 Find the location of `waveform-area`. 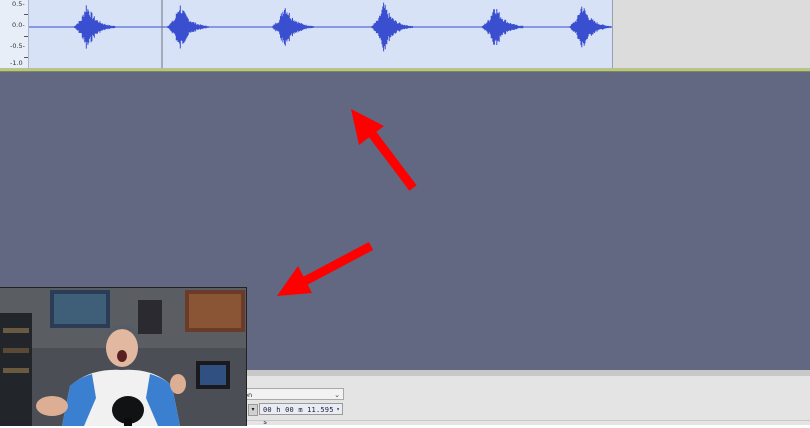

waveform-area is located at coordinates (321, 34).